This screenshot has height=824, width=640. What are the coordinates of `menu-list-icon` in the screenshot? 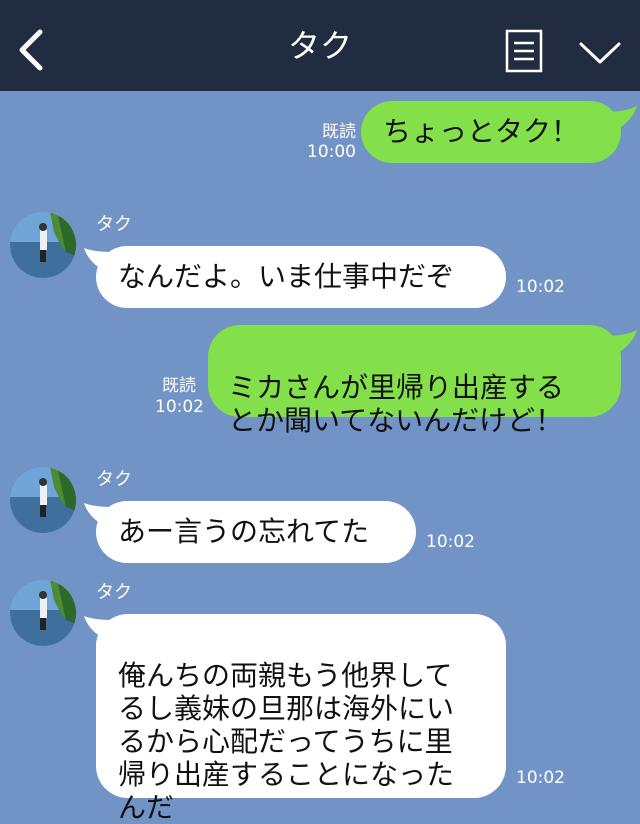 It's located at (524, 51).